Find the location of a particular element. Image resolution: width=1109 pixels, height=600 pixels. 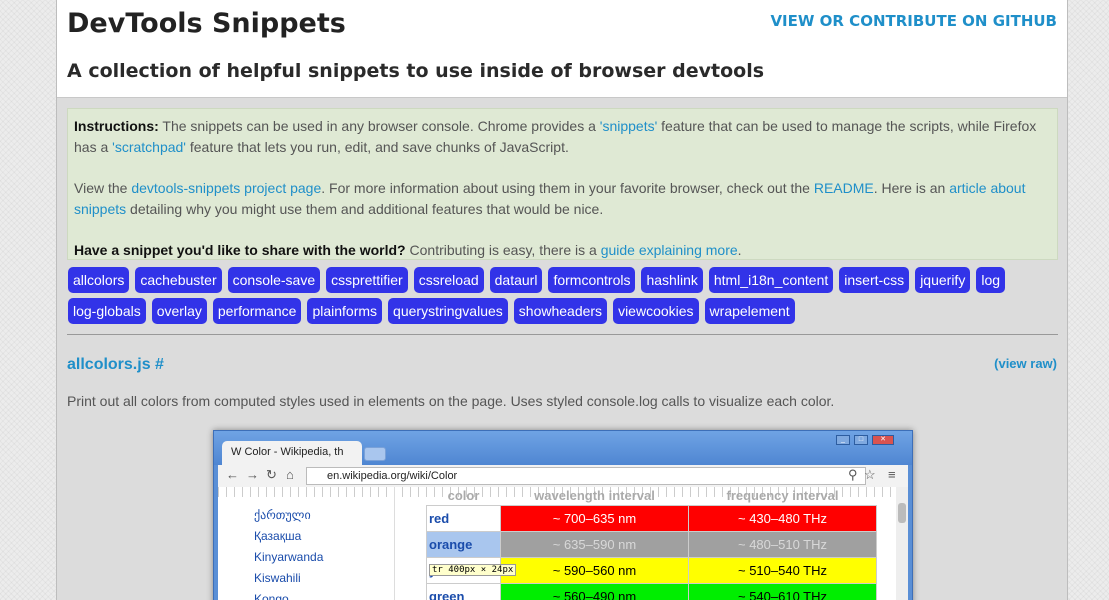

snippet-tag-showheaders: showheaders is located at coordinates (560, 311).